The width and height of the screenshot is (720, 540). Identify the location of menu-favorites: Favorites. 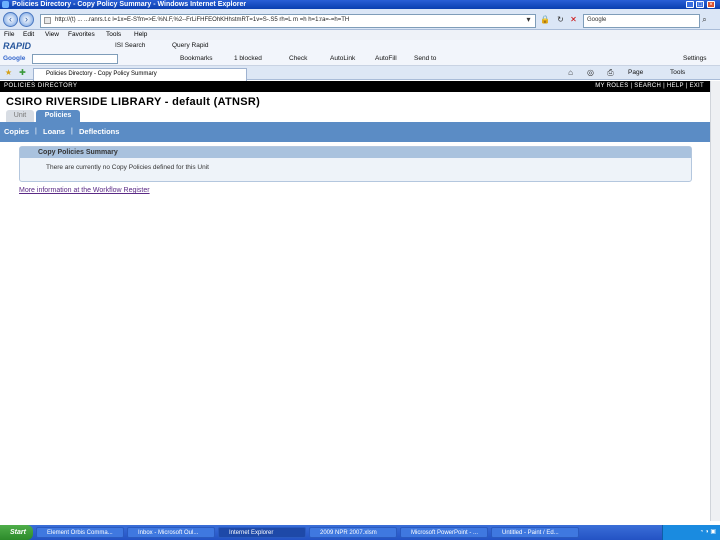
(81, 35).